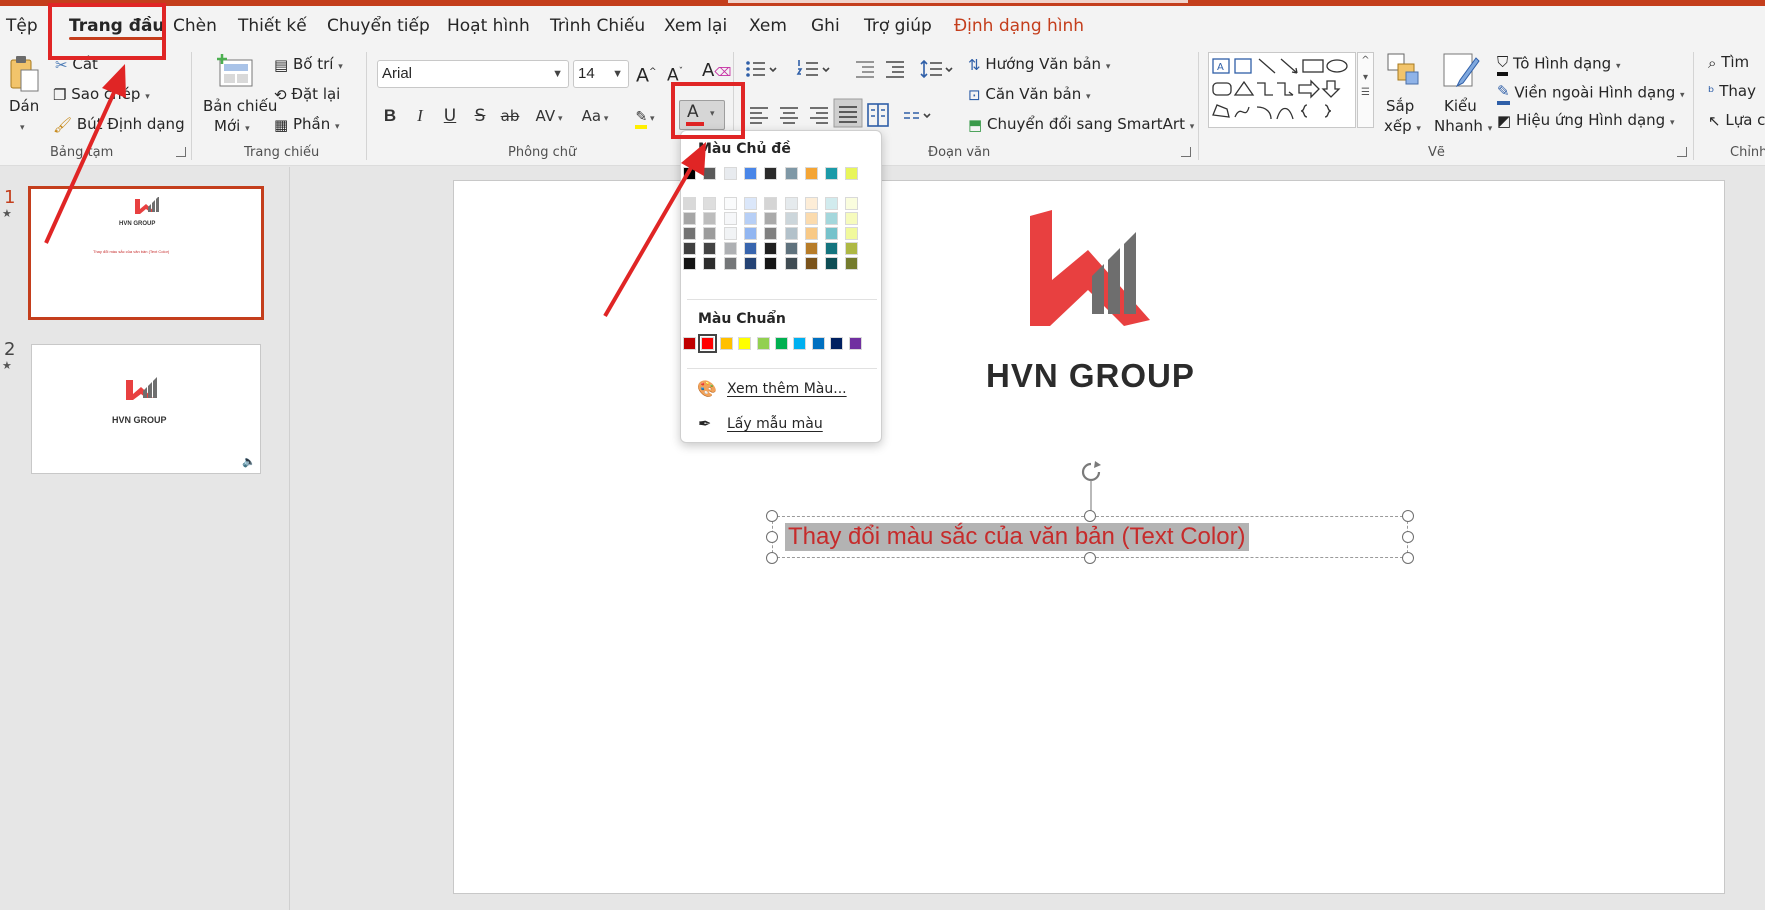  What do you see at coordinates (597, 26) in the screenshot?
I see `tab-slideshow: Trình Chiếu` at bounding box center [597, 26].